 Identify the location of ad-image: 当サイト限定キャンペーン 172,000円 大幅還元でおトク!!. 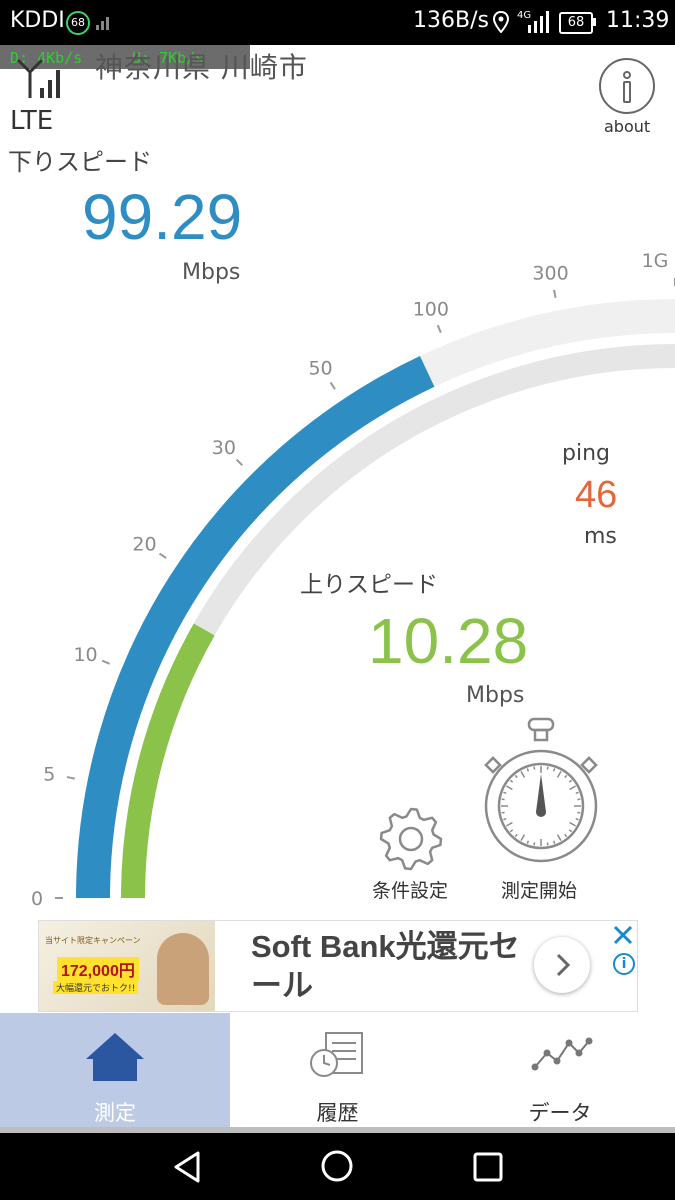
(127, 966).